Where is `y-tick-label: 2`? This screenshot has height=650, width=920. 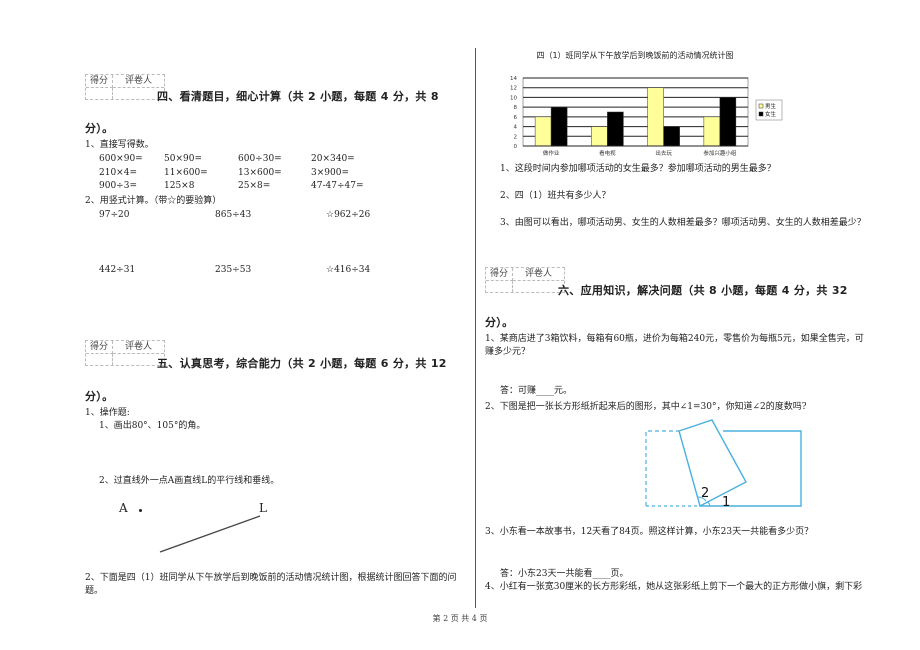
y-tick-label: 2 is located at coordinates (516, 137).